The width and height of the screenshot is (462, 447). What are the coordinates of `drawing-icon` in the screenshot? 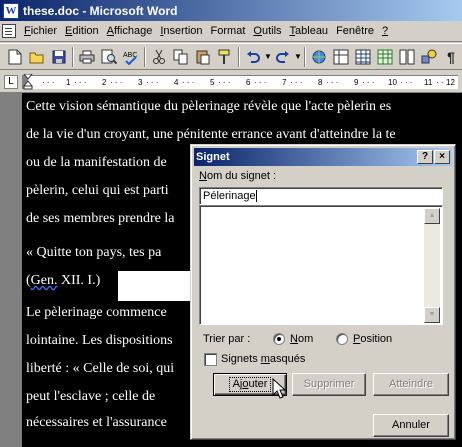 It's located at (429, 57).